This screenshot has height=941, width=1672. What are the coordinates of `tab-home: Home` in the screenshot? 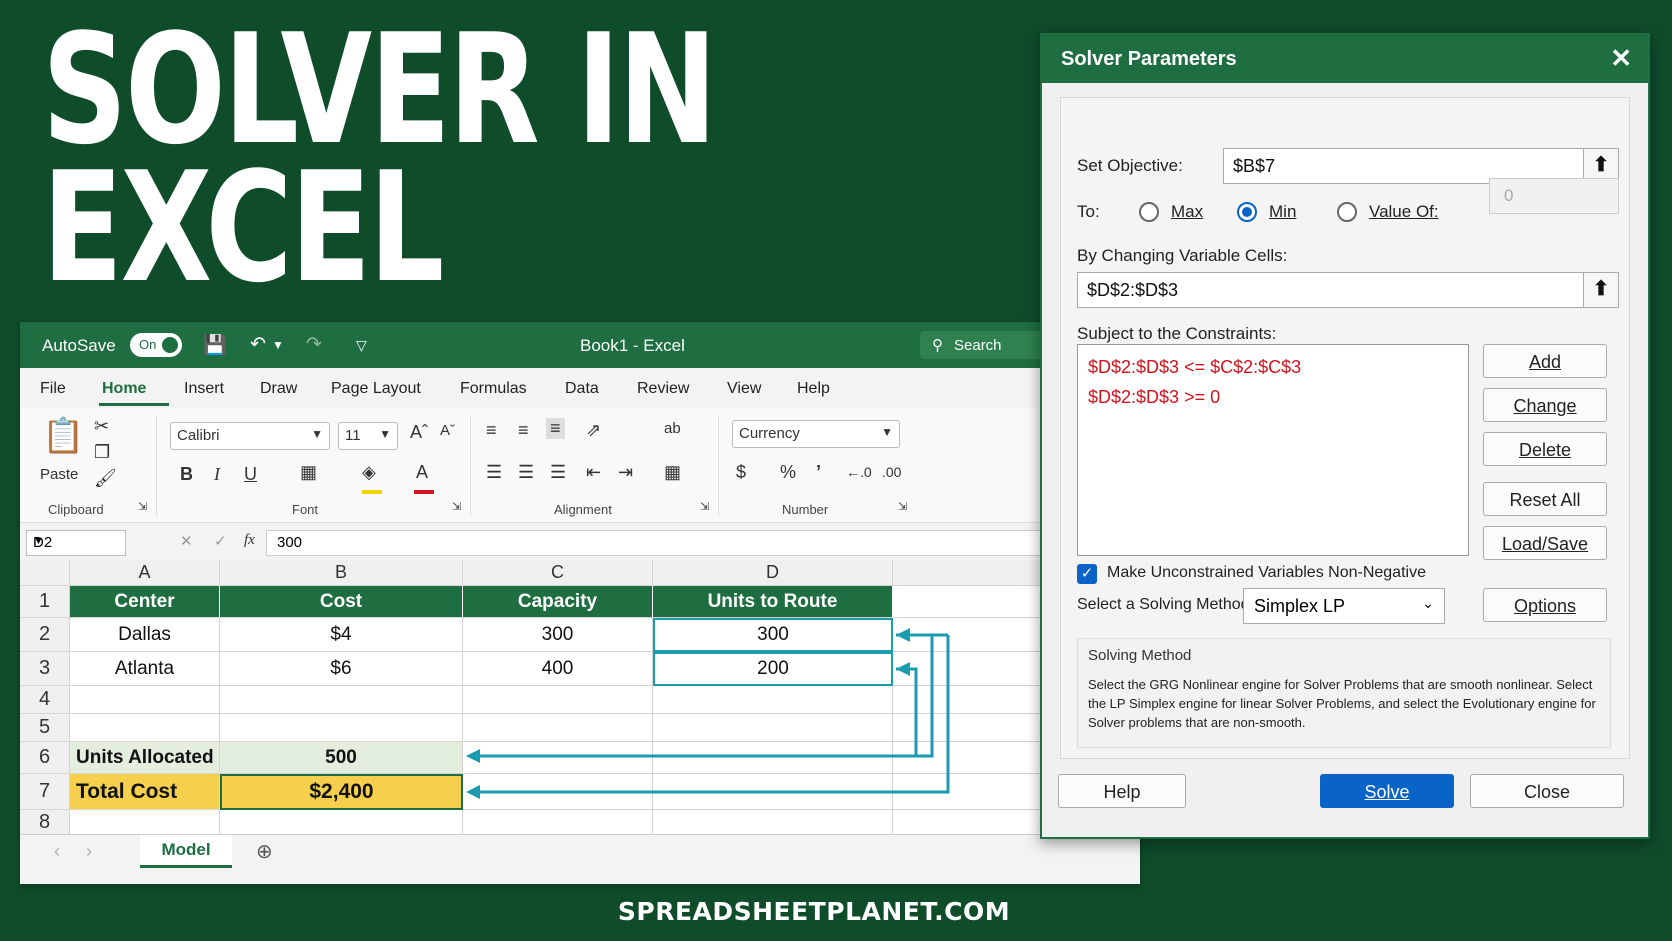 It's located at (124, 389).